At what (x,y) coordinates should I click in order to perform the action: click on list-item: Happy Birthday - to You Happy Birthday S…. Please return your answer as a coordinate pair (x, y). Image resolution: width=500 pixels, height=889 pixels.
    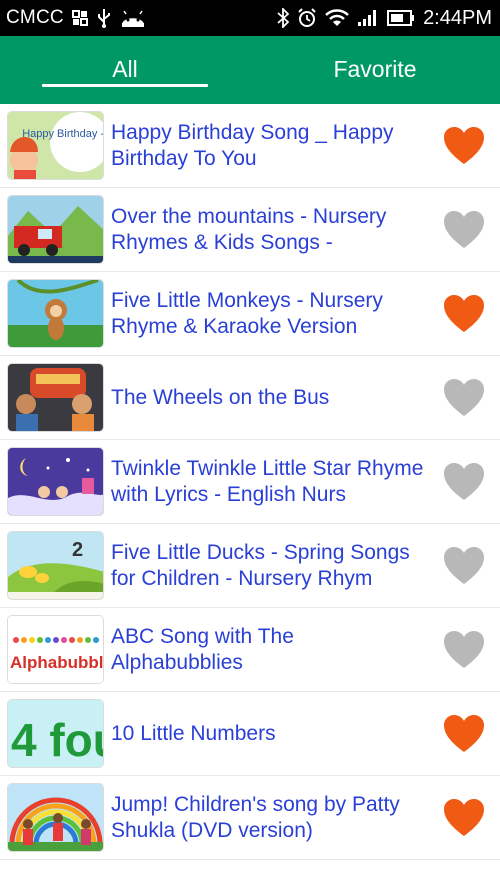
    Looking at the image, I should click on (250, 146).